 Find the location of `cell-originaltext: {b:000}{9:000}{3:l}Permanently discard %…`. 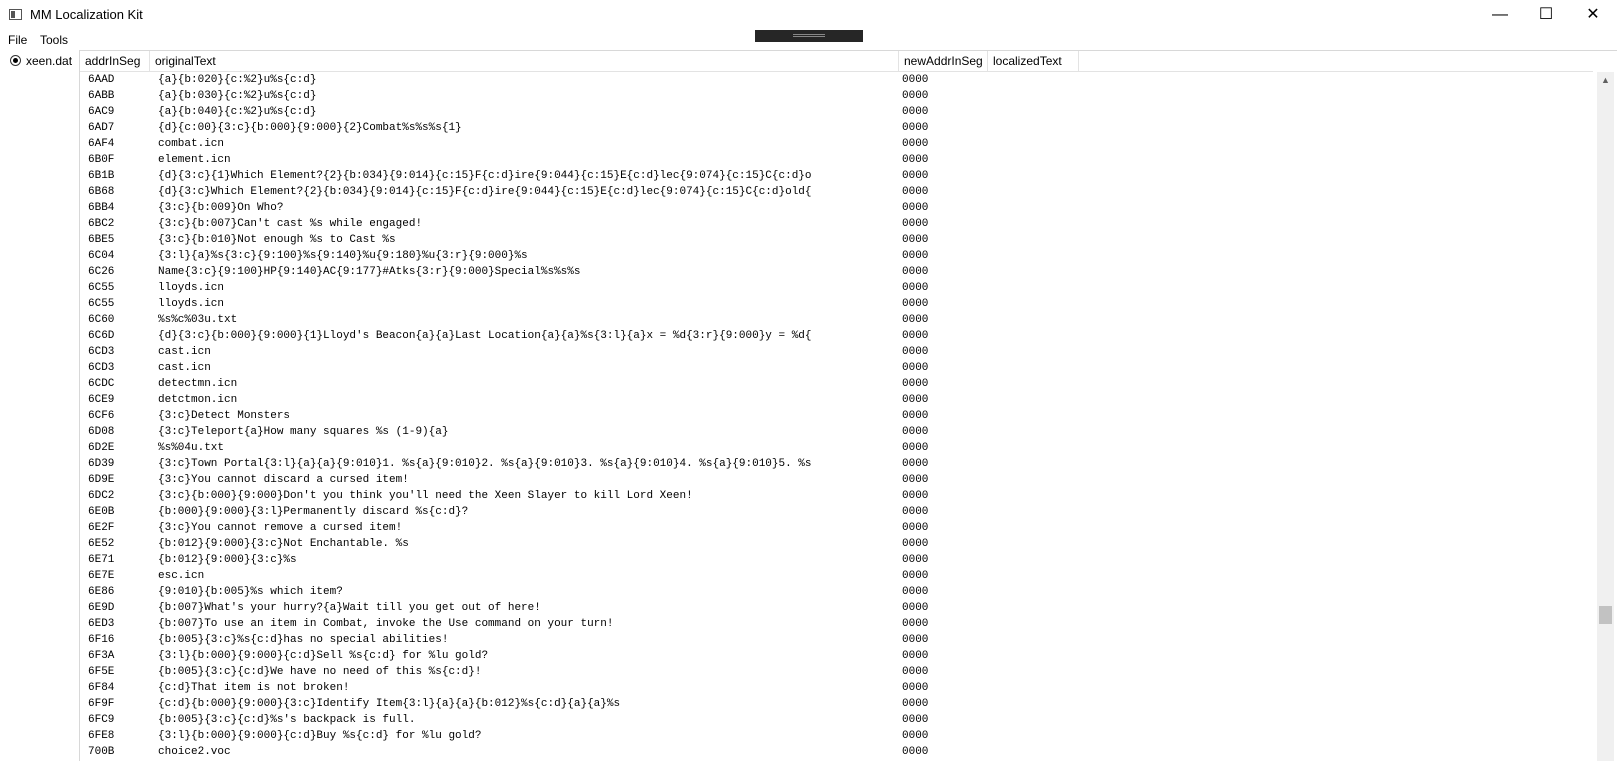

cell-originaltext: {b:000}{9:000}{3:l}Permanently discard %… is located at coordinates (528, 512).